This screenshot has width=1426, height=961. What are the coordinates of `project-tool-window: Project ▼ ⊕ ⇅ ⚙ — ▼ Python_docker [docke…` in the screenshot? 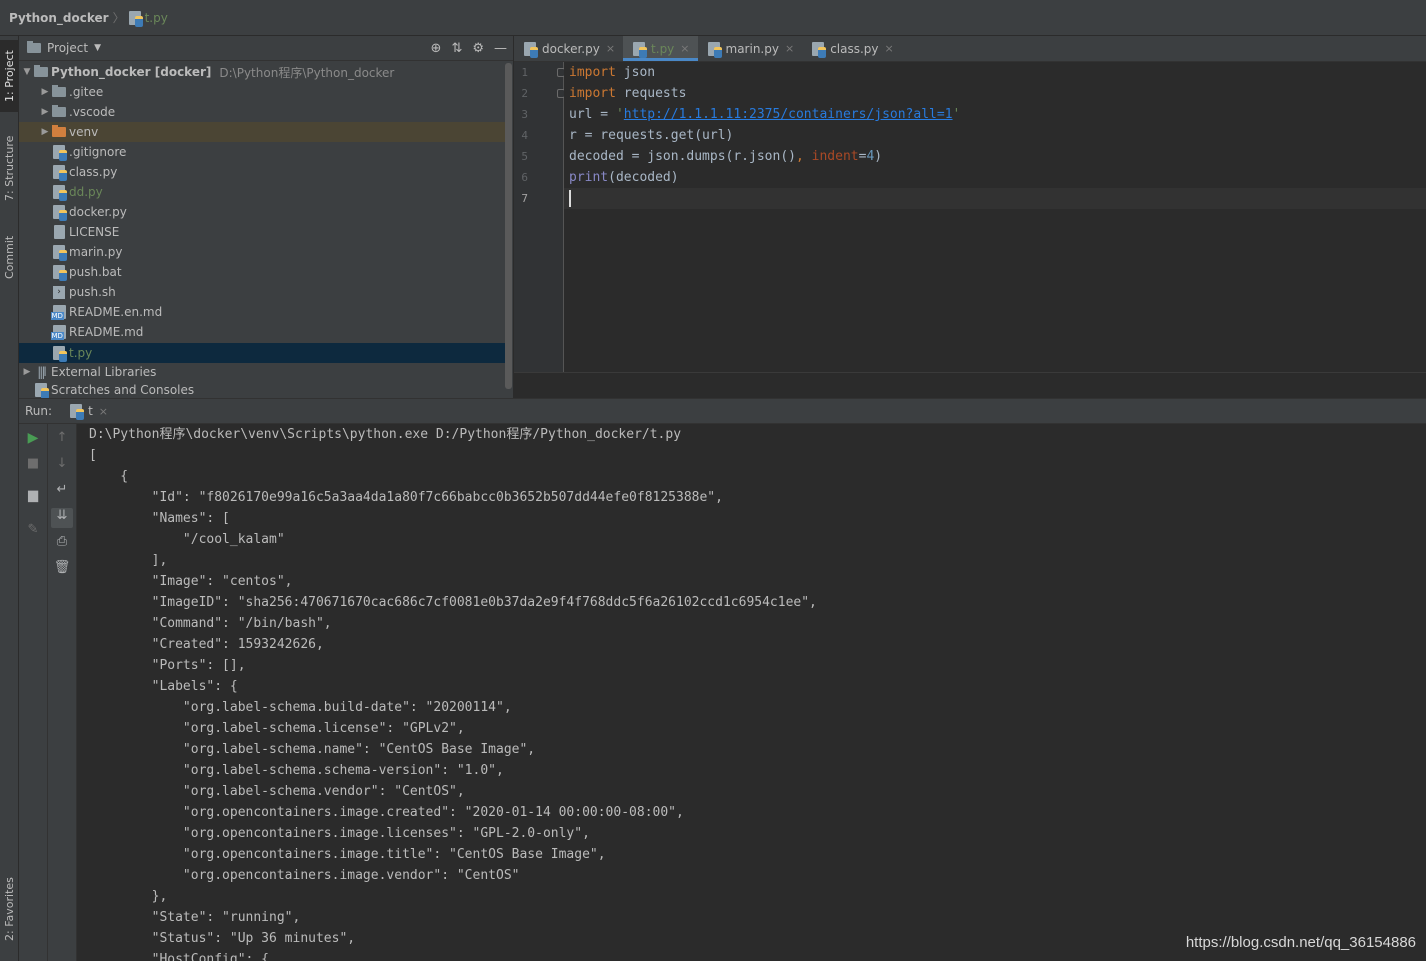 It's located at (266, 217).